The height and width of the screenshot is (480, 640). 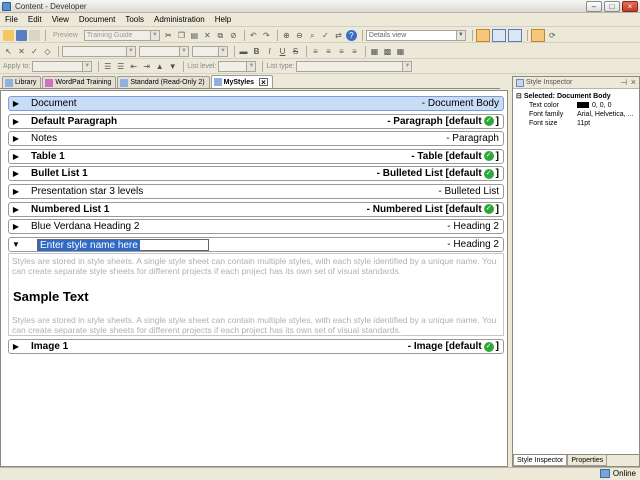 I want to click on tab-library: Library, so click(x=22, y=82).